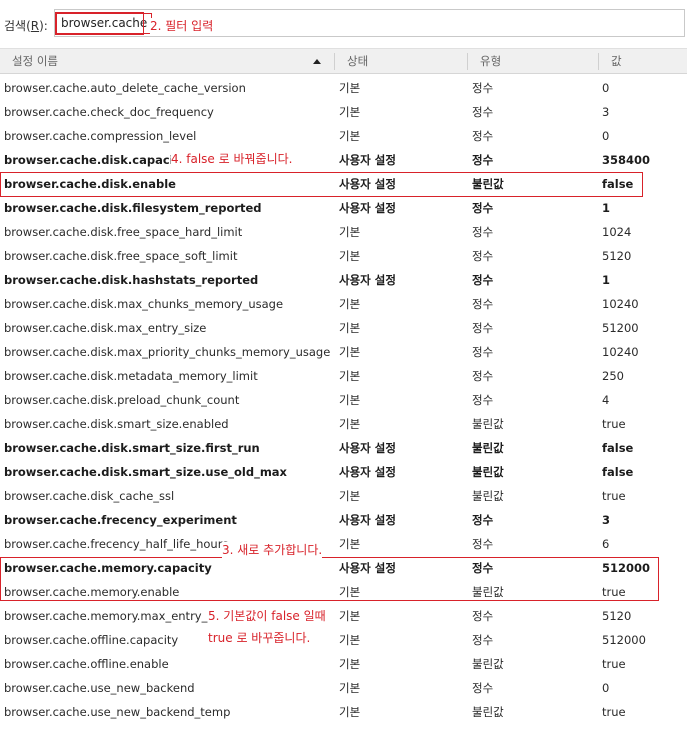 This screenshot has height=749, width=687. What do you see at coordinates (272, 550) in the screenshot?
I see `annotation-add-new: 3. 새로 추가합니다.` at bounding box center [272, 550].